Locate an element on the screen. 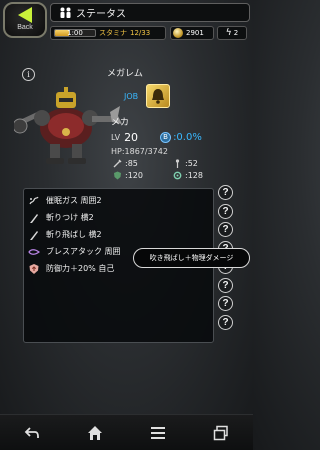  stamina-bar: 1:00 is located at coordinates (75, 33).